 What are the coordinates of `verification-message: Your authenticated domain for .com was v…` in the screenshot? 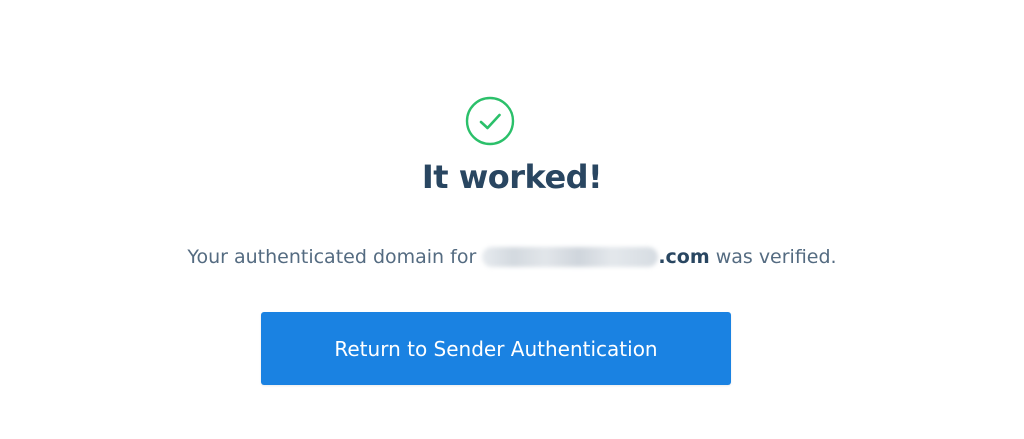 It's located at (512, 257).